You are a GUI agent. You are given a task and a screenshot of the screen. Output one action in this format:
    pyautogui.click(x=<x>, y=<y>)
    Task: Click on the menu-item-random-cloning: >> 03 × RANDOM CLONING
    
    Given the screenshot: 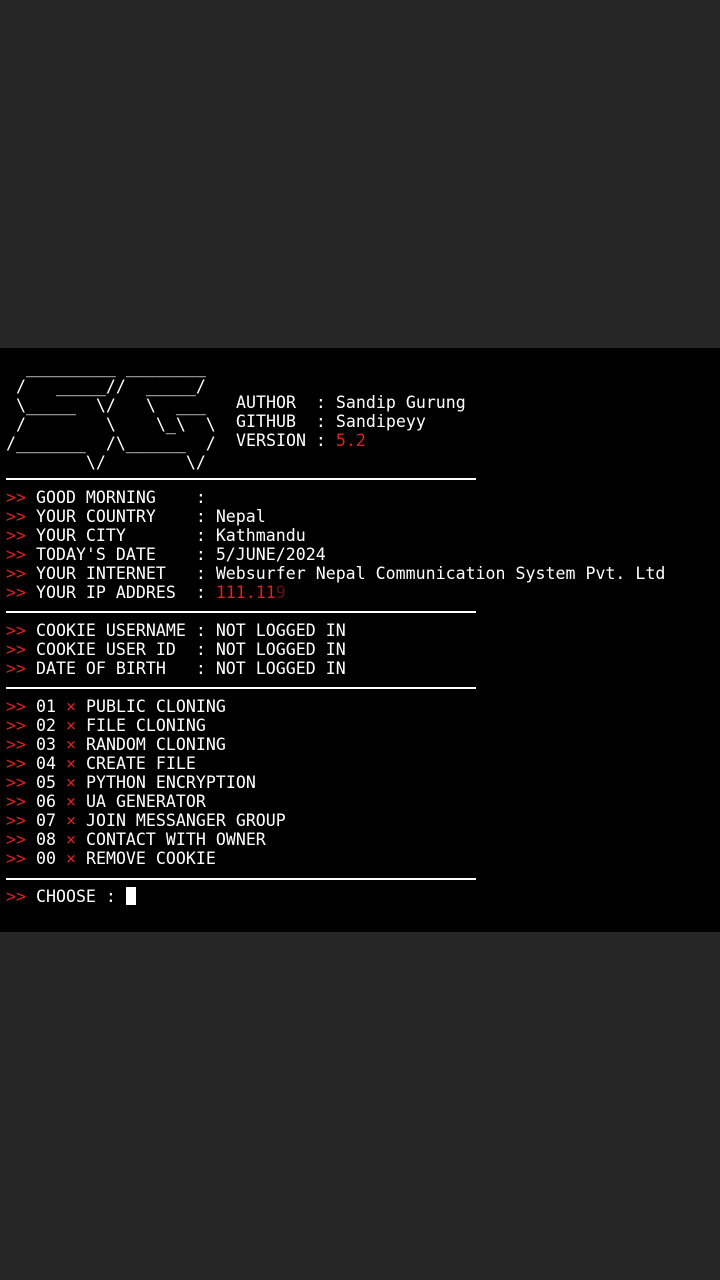 What is the action you would take?
    pyautogui.click(x=146, y=744)
    